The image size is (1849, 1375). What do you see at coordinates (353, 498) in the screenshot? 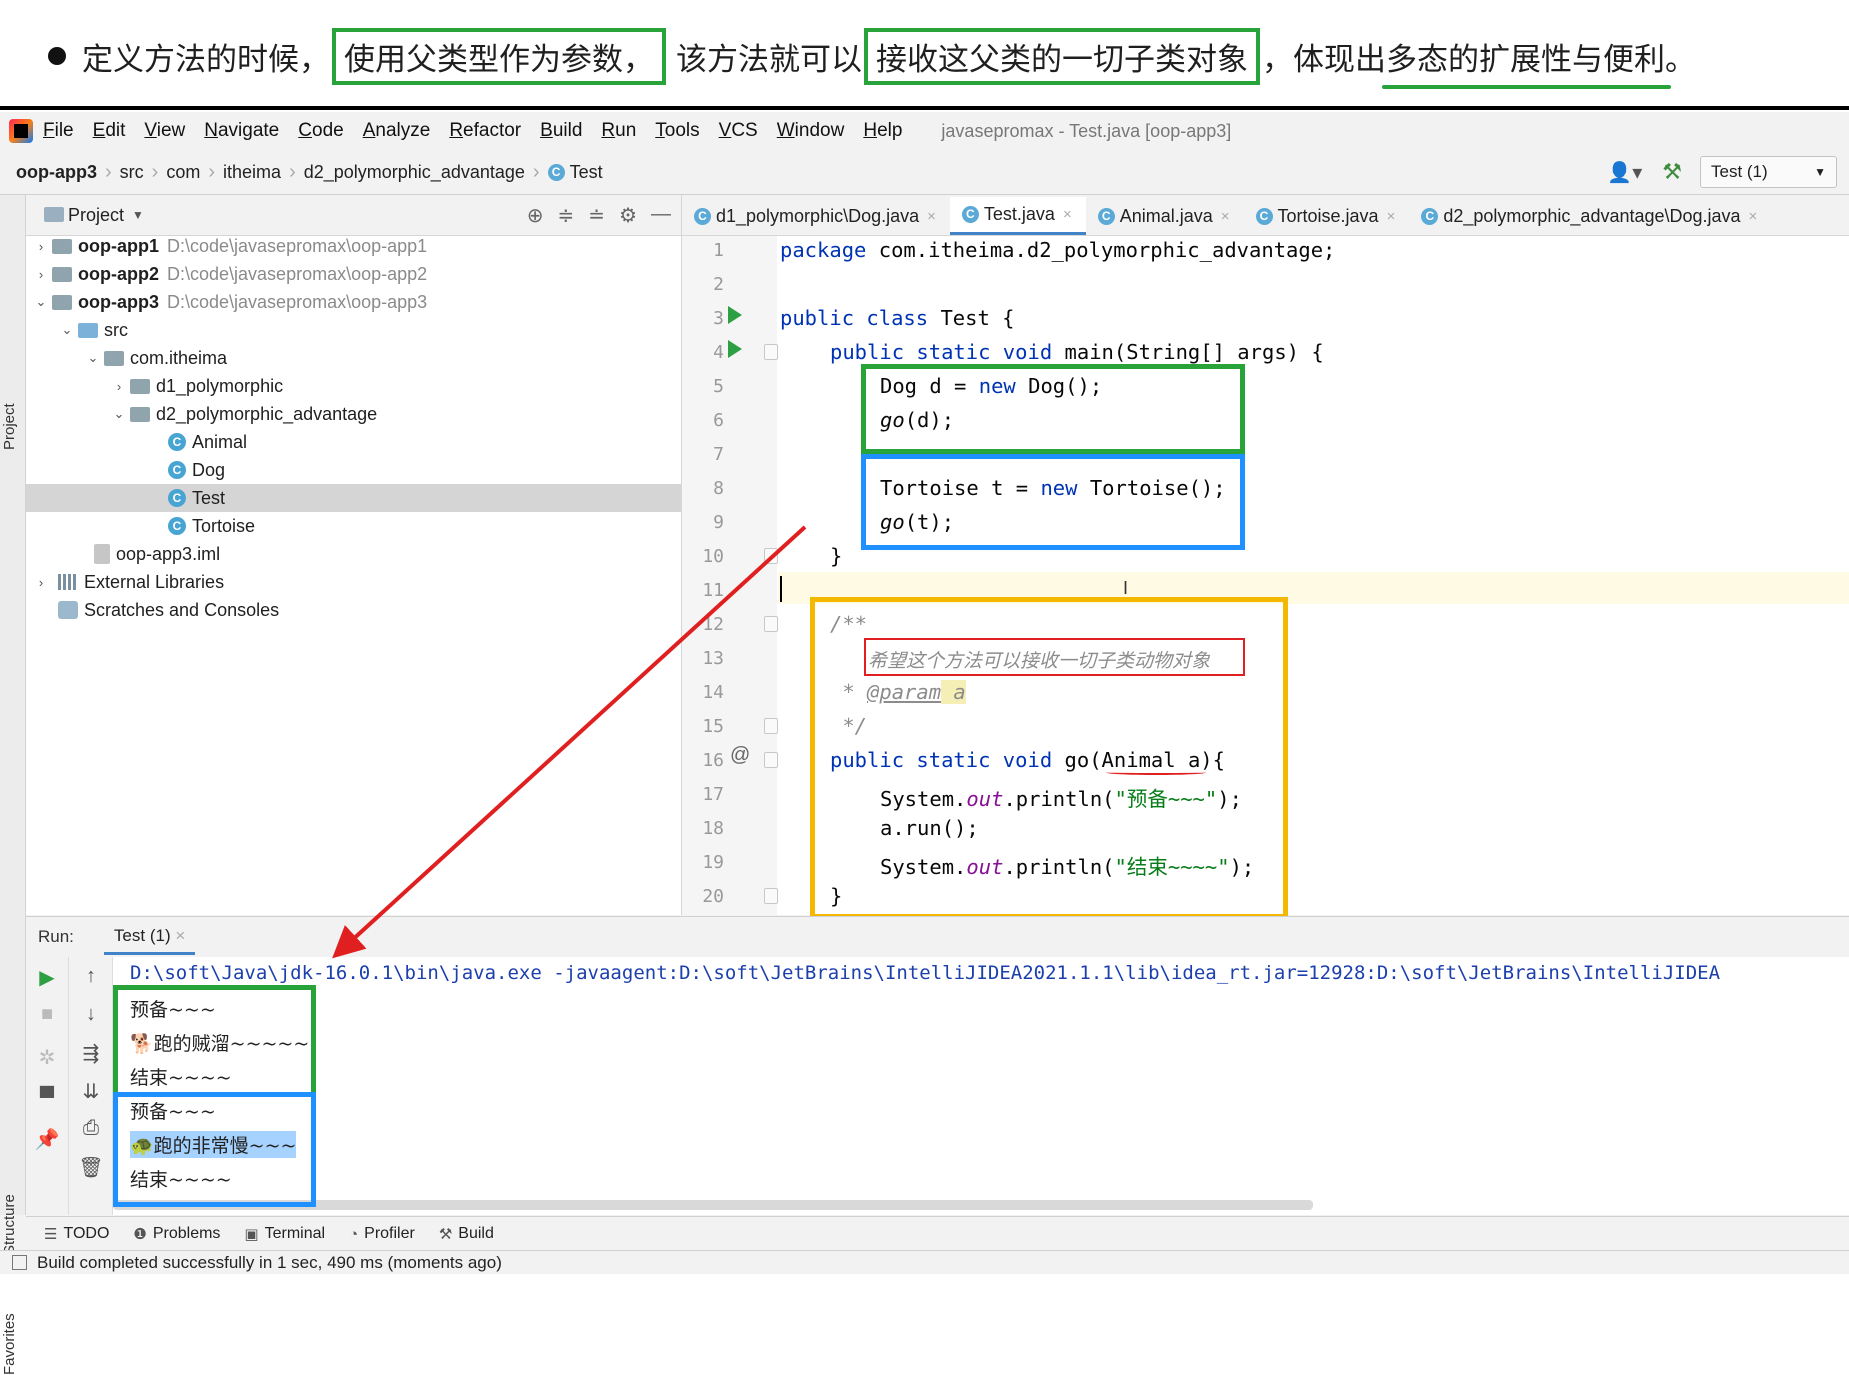
I see `tree-item-test: C Test` at bounding box center [353, 498].